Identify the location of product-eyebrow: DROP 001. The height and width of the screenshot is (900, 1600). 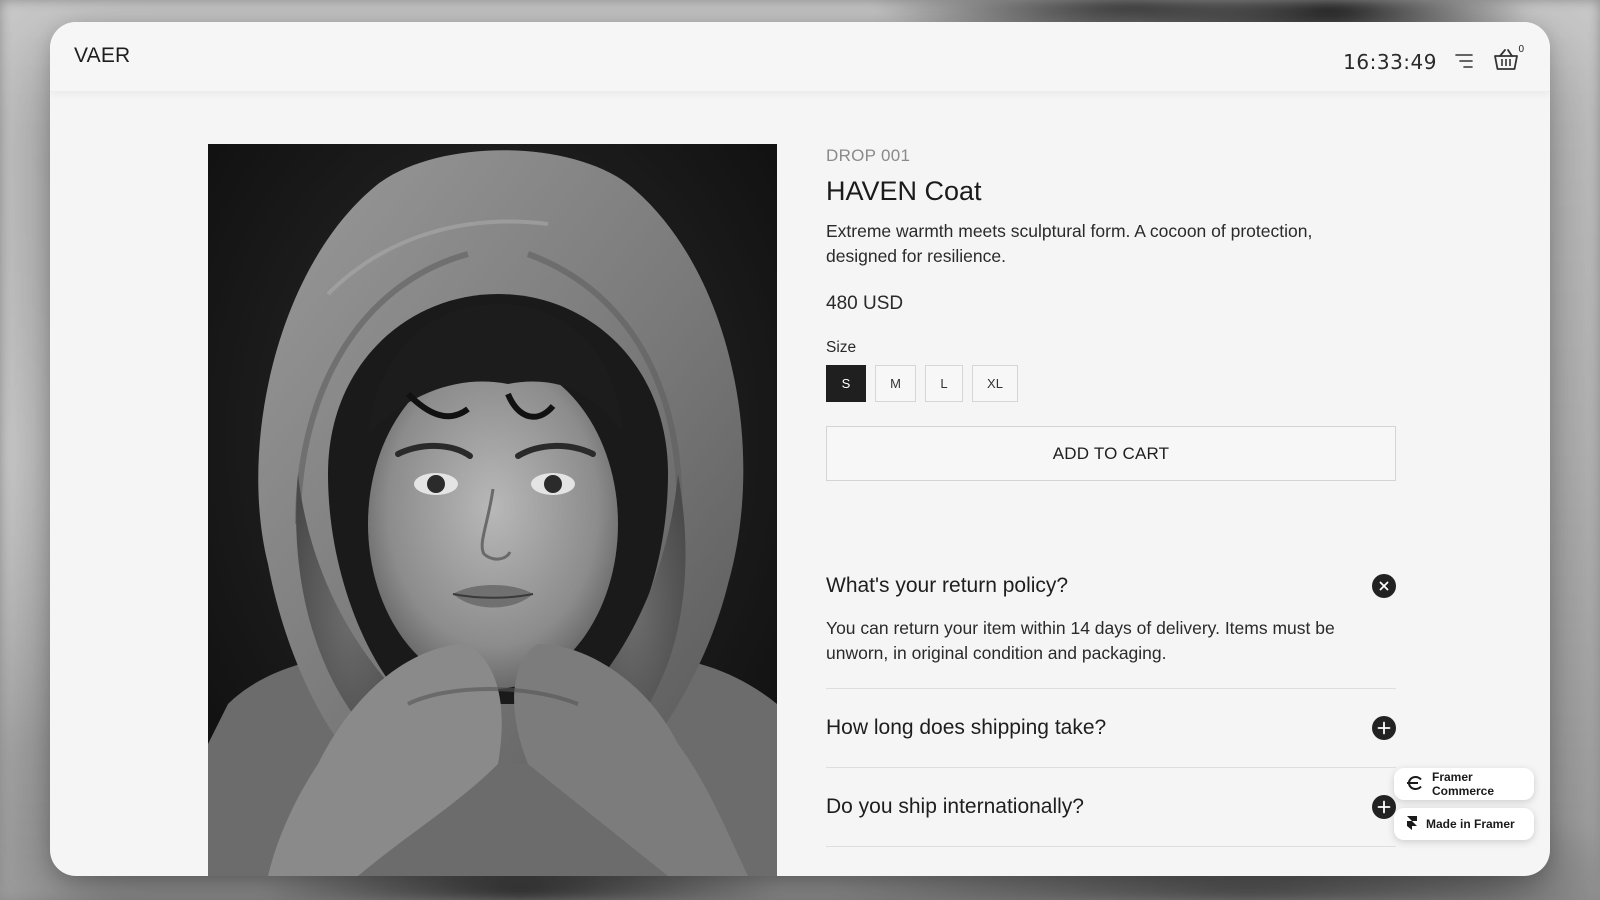
(868, 155).